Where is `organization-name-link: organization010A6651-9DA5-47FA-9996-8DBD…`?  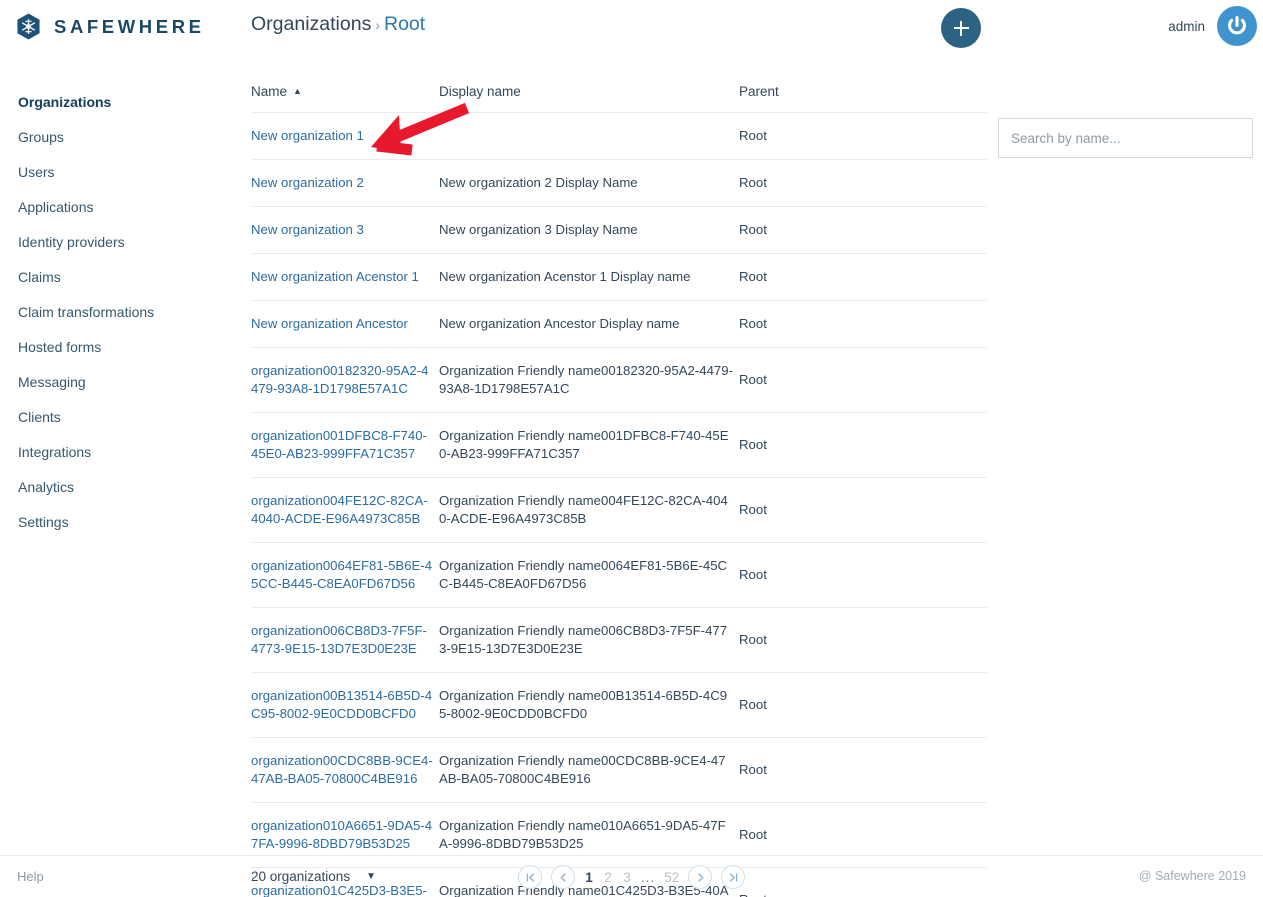
organization-name-link: organization010A6651-9DA5-47FA-9996-8DBD… is located at coordinates (345, 835).